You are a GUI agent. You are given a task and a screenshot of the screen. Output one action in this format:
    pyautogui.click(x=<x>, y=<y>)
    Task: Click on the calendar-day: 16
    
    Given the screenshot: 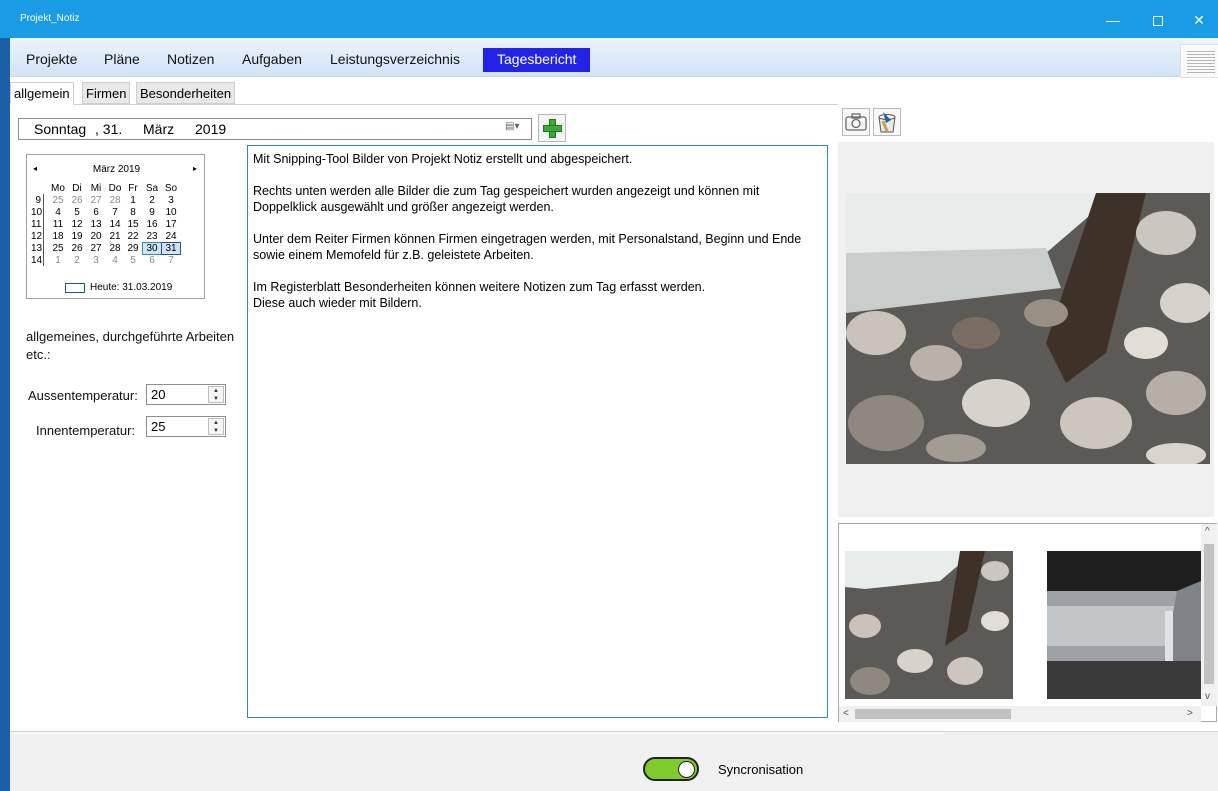 What is the action you would take?
    pyautogui.click(x=152, y=224)
    